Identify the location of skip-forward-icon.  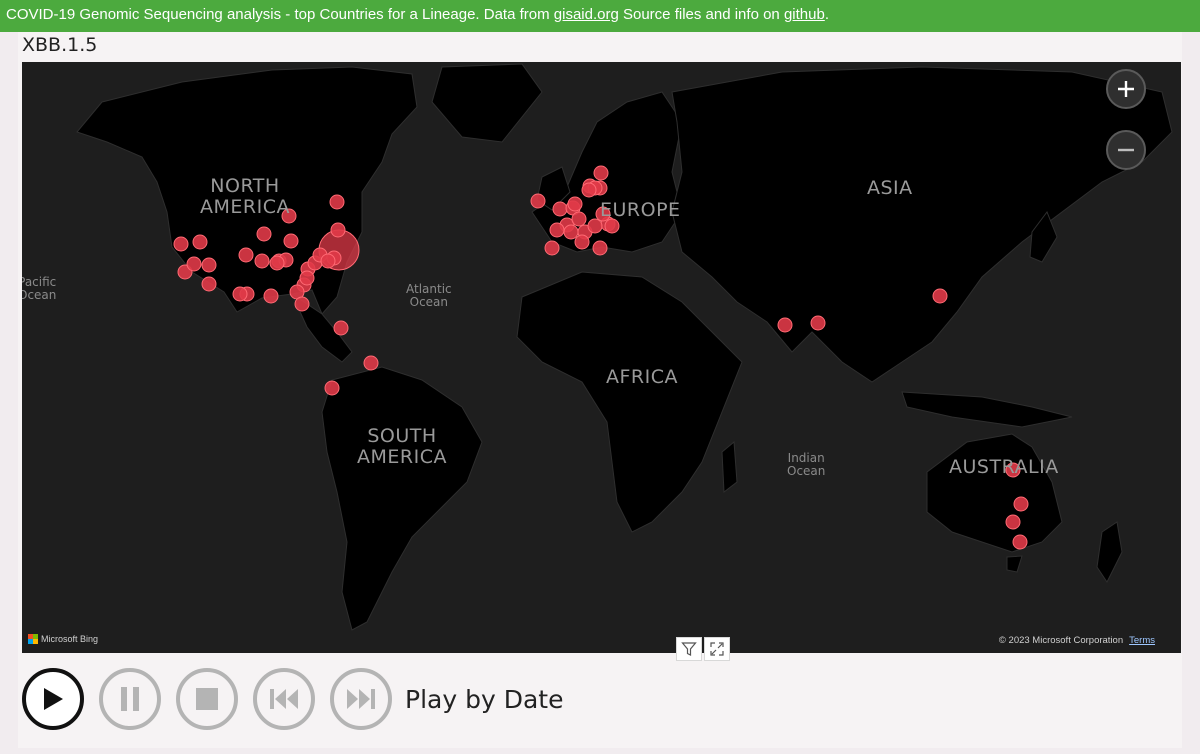
(361, 699).